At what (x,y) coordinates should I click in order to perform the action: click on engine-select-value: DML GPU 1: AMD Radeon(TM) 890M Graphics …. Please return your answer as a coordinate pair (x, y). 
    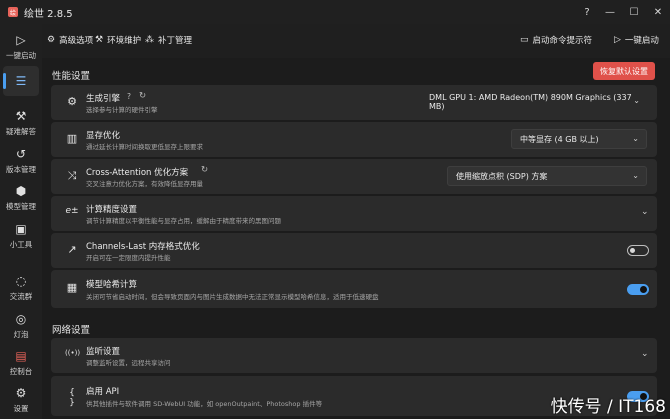
    Looking at the image, I should click on (530, 102).